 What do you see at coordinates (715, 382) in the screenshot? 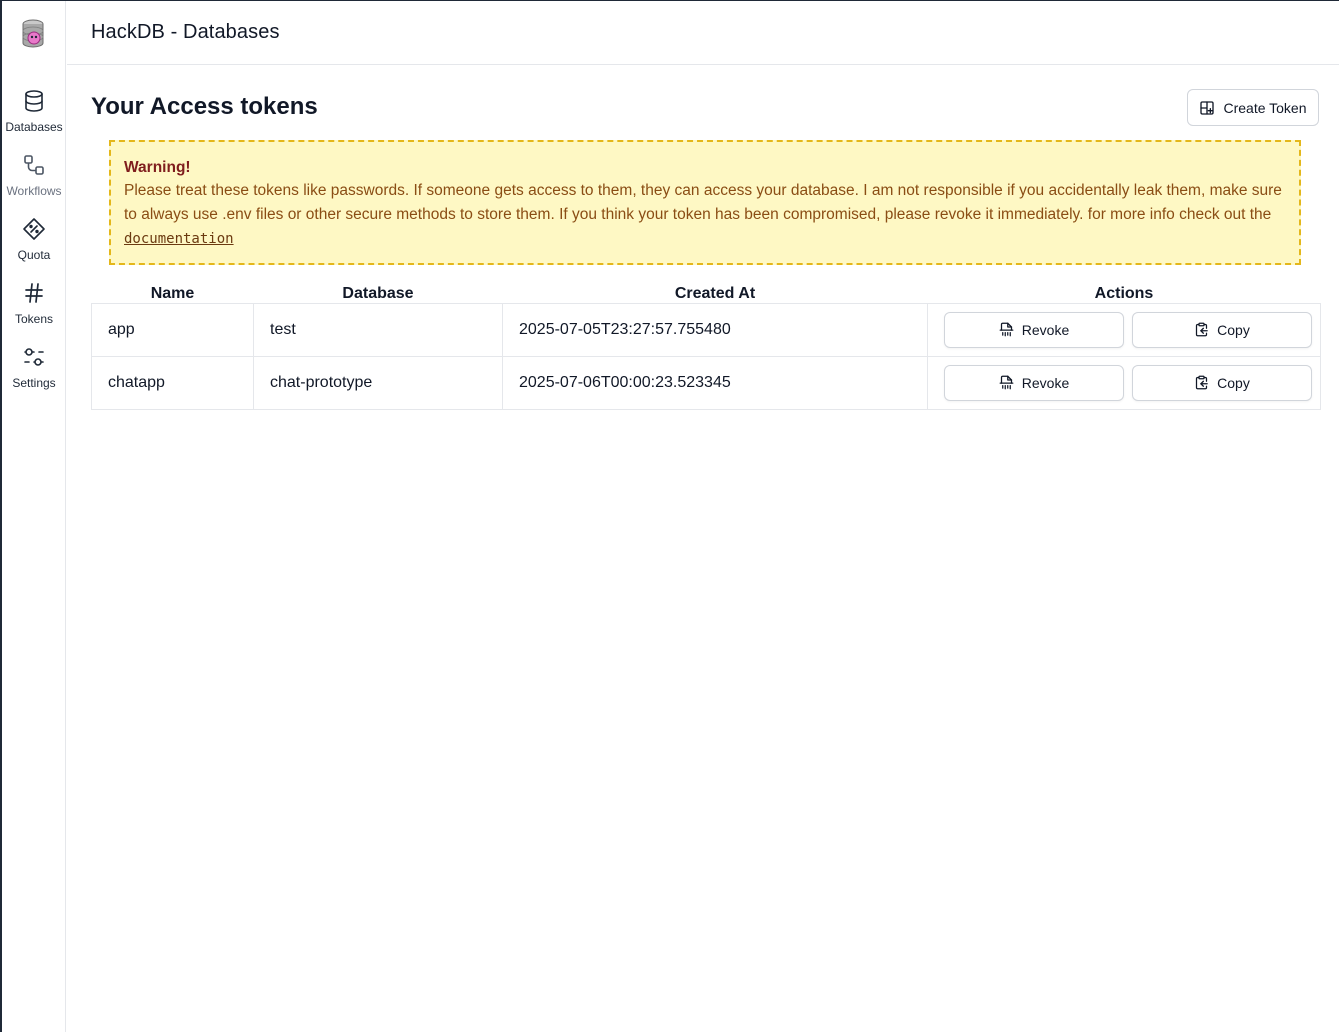
I see `token-created-cell: 2025-07-06T00:00:23.523345` at bounding box center [715, 382].